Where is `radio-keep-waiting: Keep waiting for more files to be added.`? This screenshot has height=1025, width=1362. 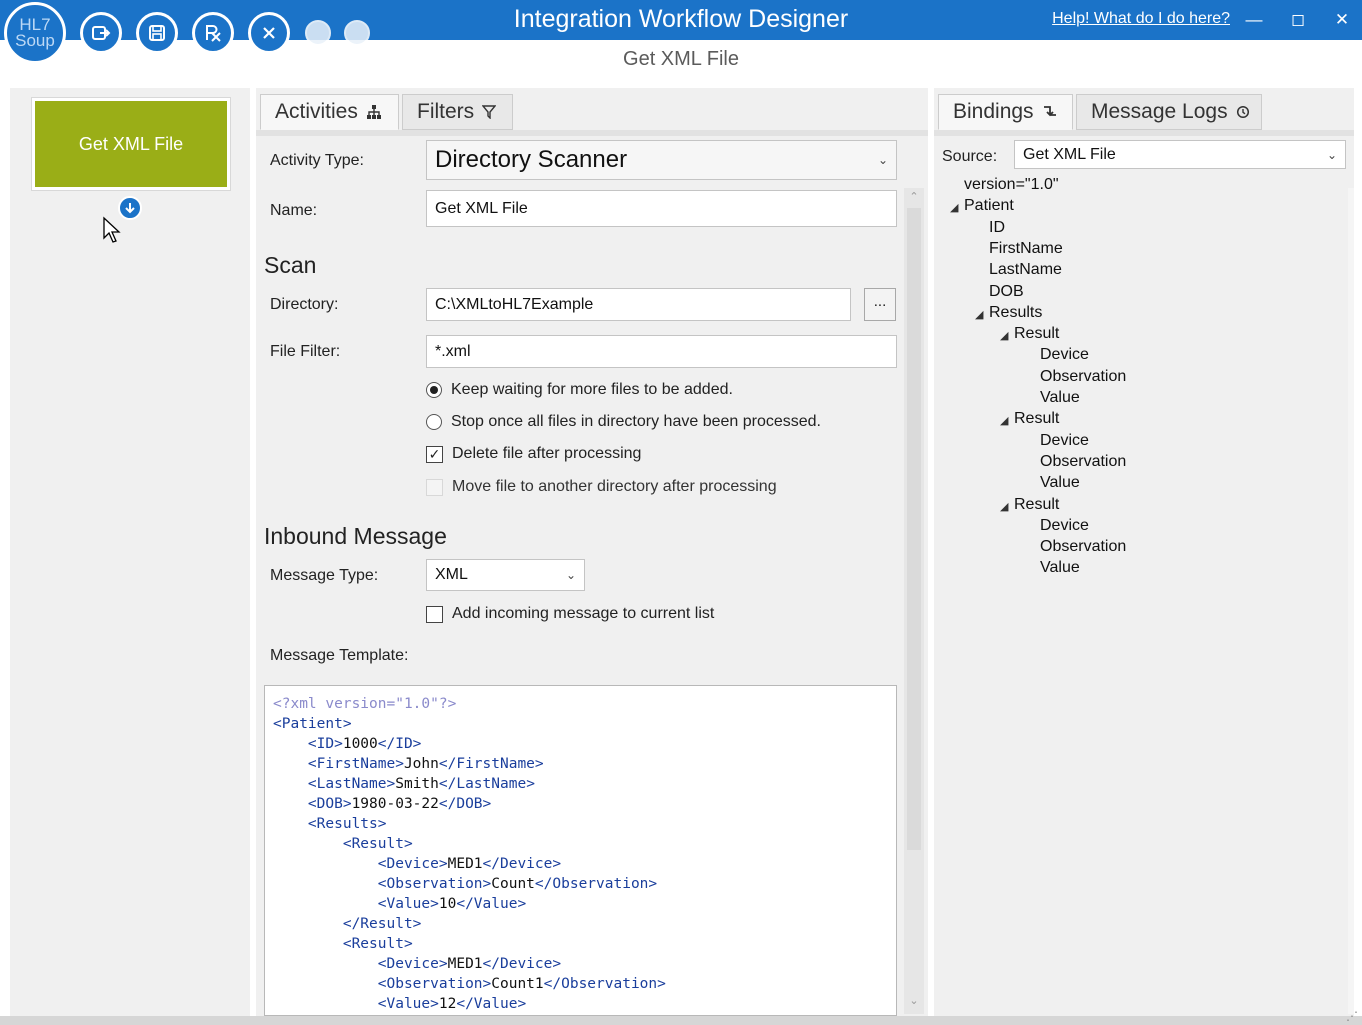 radio-keep-waiting: Keep waiting for more files to be added. is located at coordinates (579, 390).